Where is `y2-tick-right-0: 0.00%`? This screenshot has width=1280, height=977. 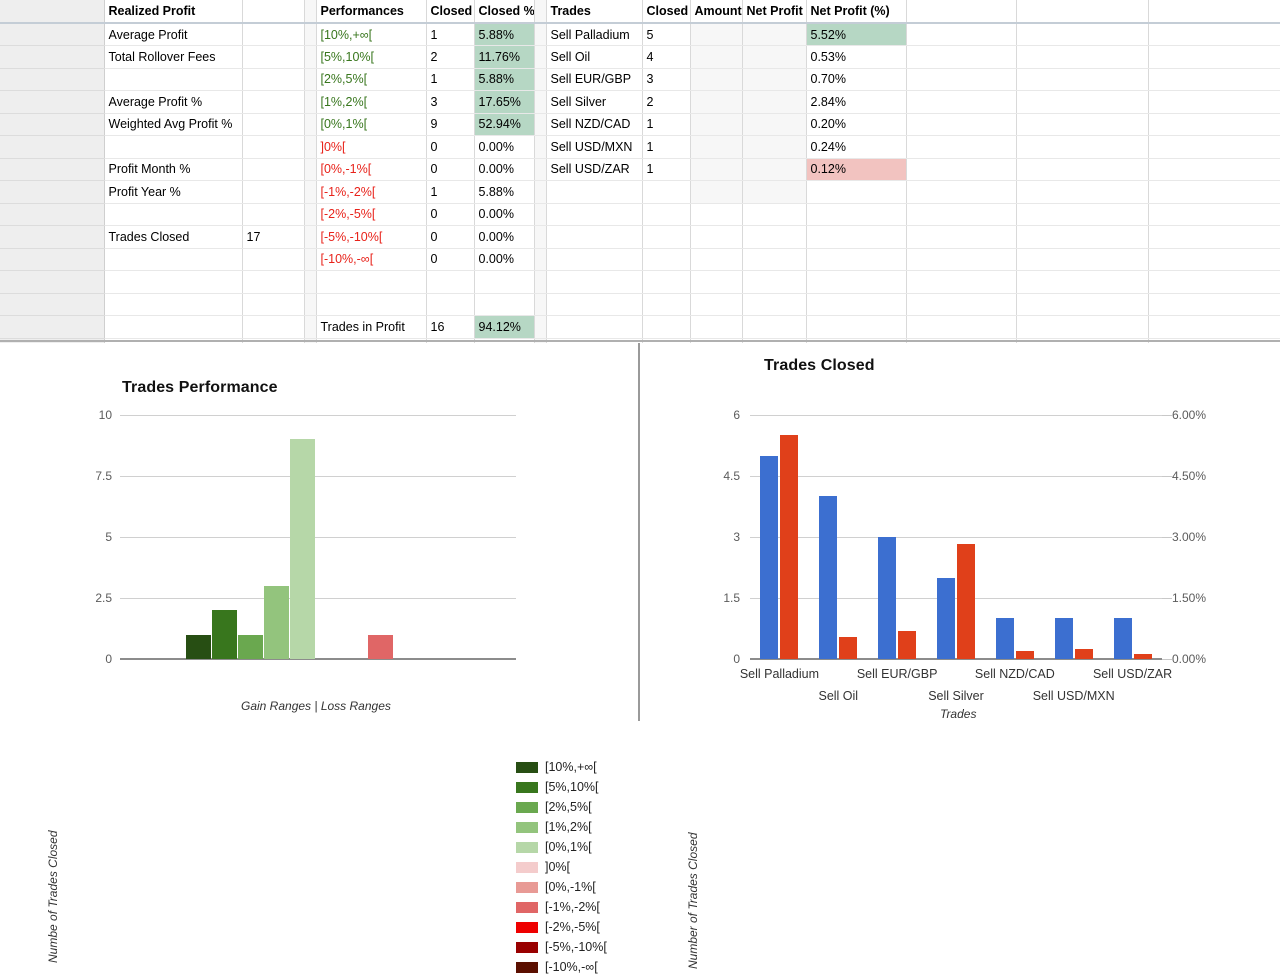 y2-tick-right-0: 0.00% is located at coordinates (1189, 659).